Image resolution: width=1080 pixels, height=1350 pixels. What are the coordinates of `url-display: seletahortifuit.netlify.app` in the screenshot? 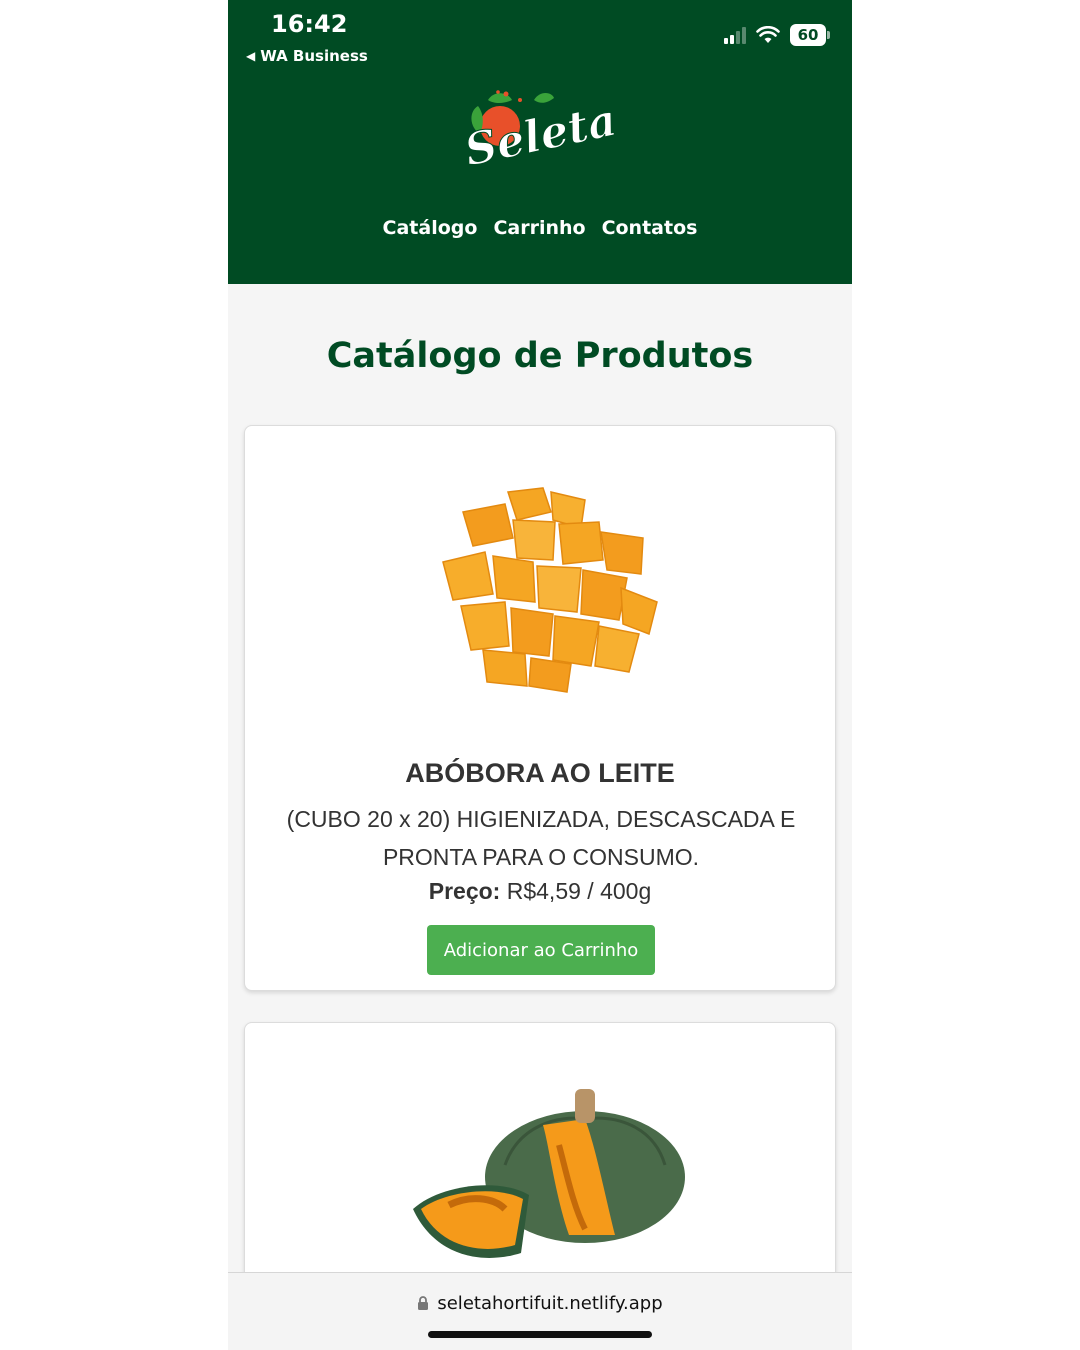 It's located at (540, 1303).